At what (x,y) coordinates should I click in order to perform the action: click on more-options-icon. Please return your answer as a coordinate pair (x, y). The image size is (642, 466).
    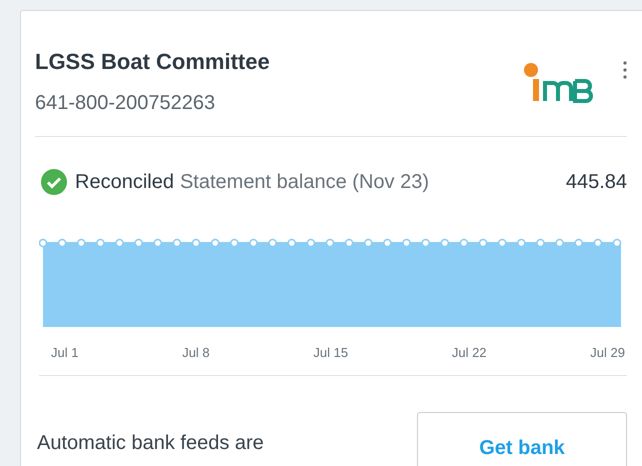
    Looking at the image, I should click on (625, 70).